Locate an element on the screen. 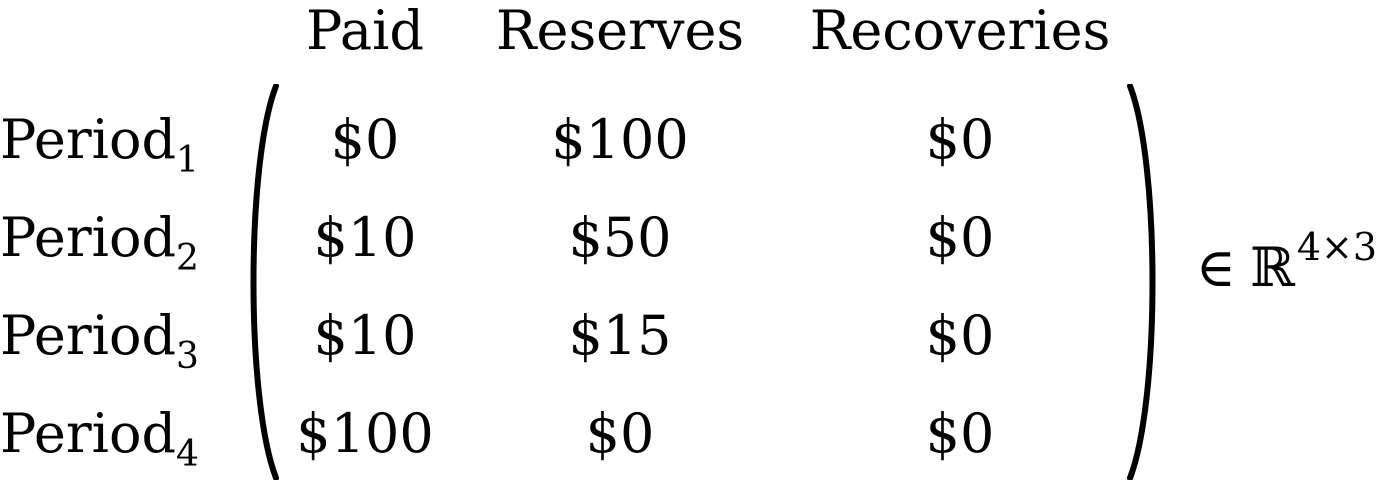  cell-period1-paid: $0 is located at coordinates (365, 139).